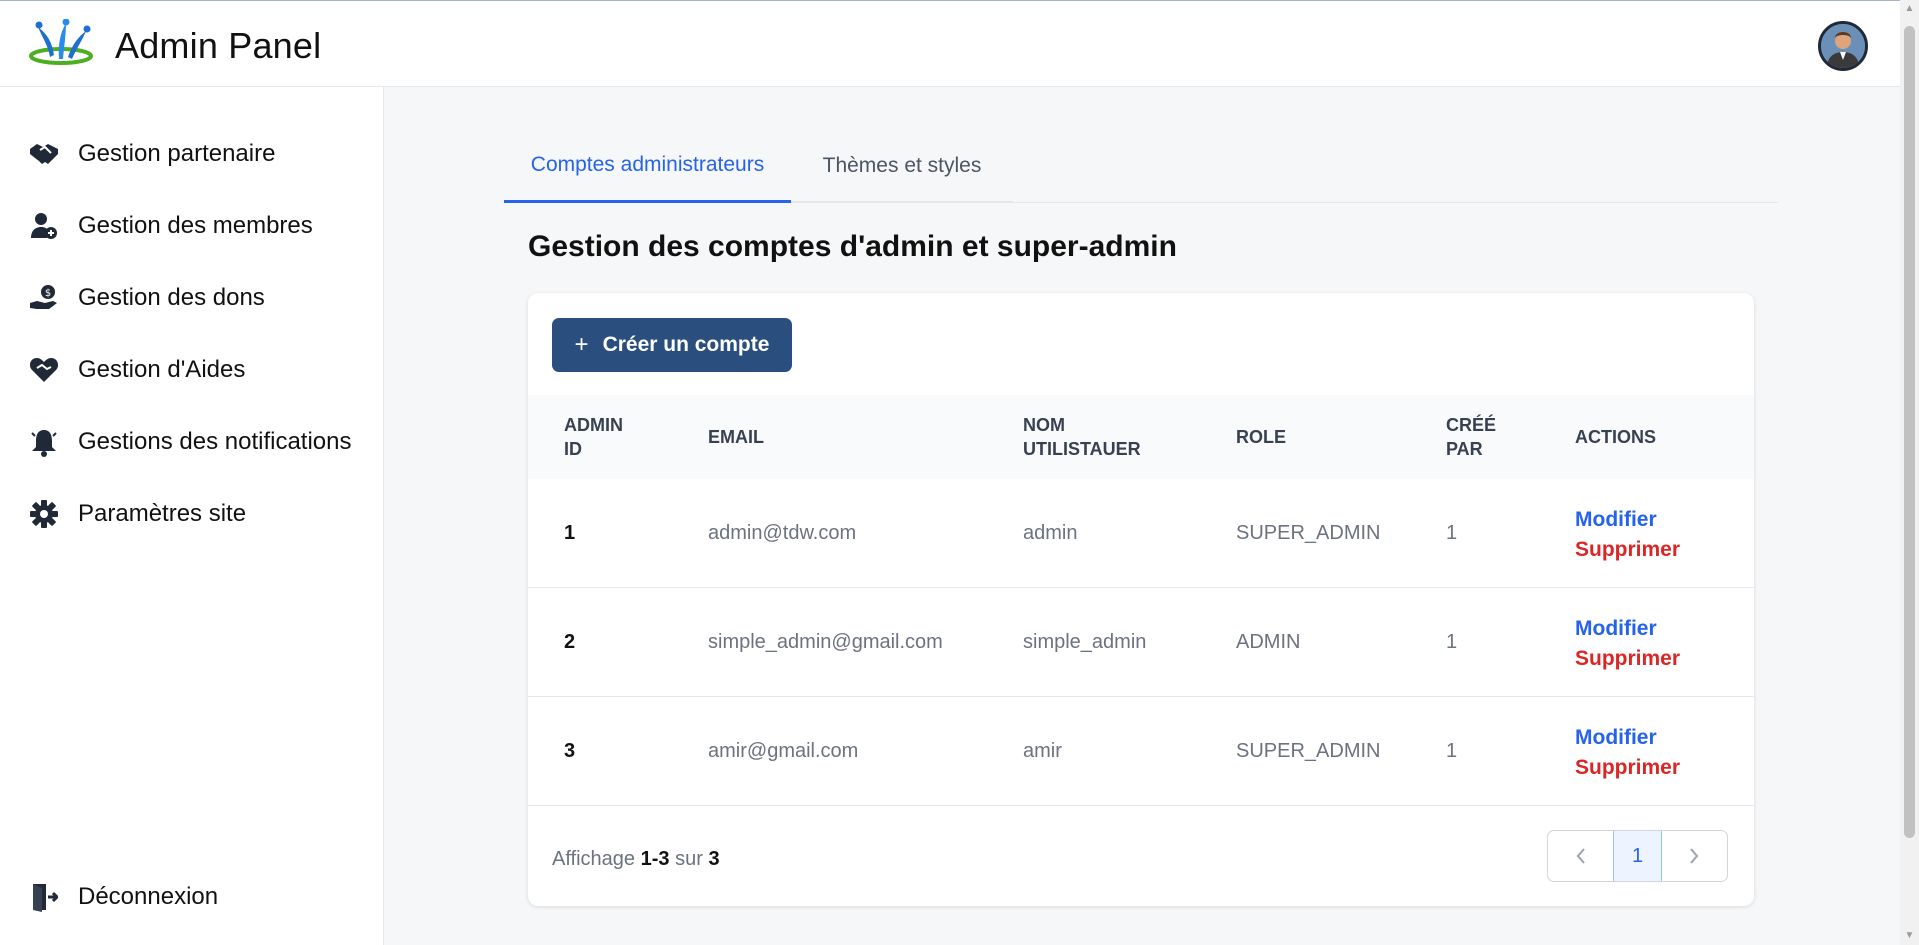 Image resolution: width=1919 pixels, height=945 pixels. Describe the element at coordinates (581, 344) in the screenshot. I see `plus-icon: +` at that location.